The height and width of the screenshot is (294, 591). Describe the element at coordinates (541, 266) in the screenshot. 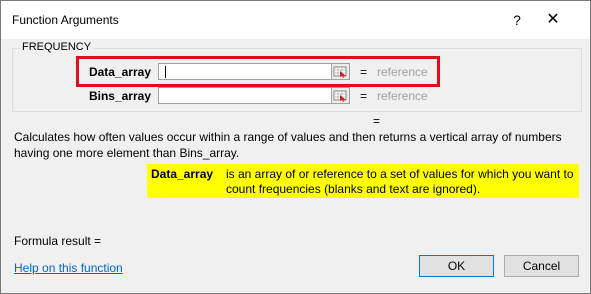

I see `cancel-button: Cancel` at that location.